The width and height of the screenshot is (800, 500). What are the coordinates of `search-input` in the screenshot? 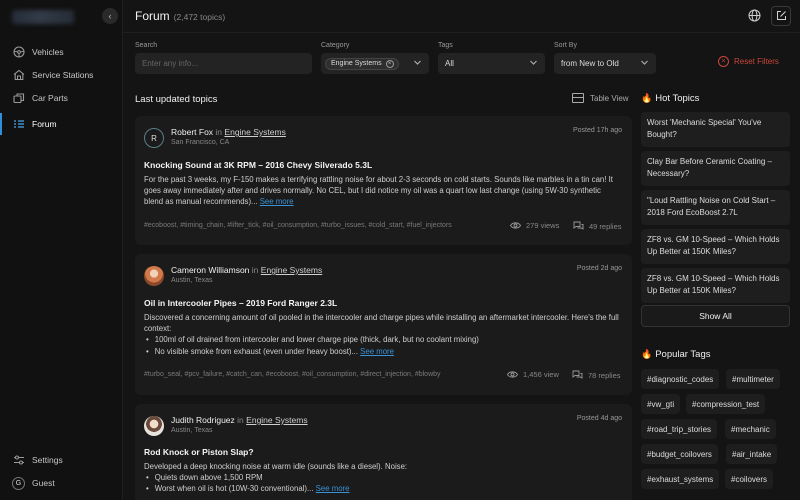 It's located at (223, 63).